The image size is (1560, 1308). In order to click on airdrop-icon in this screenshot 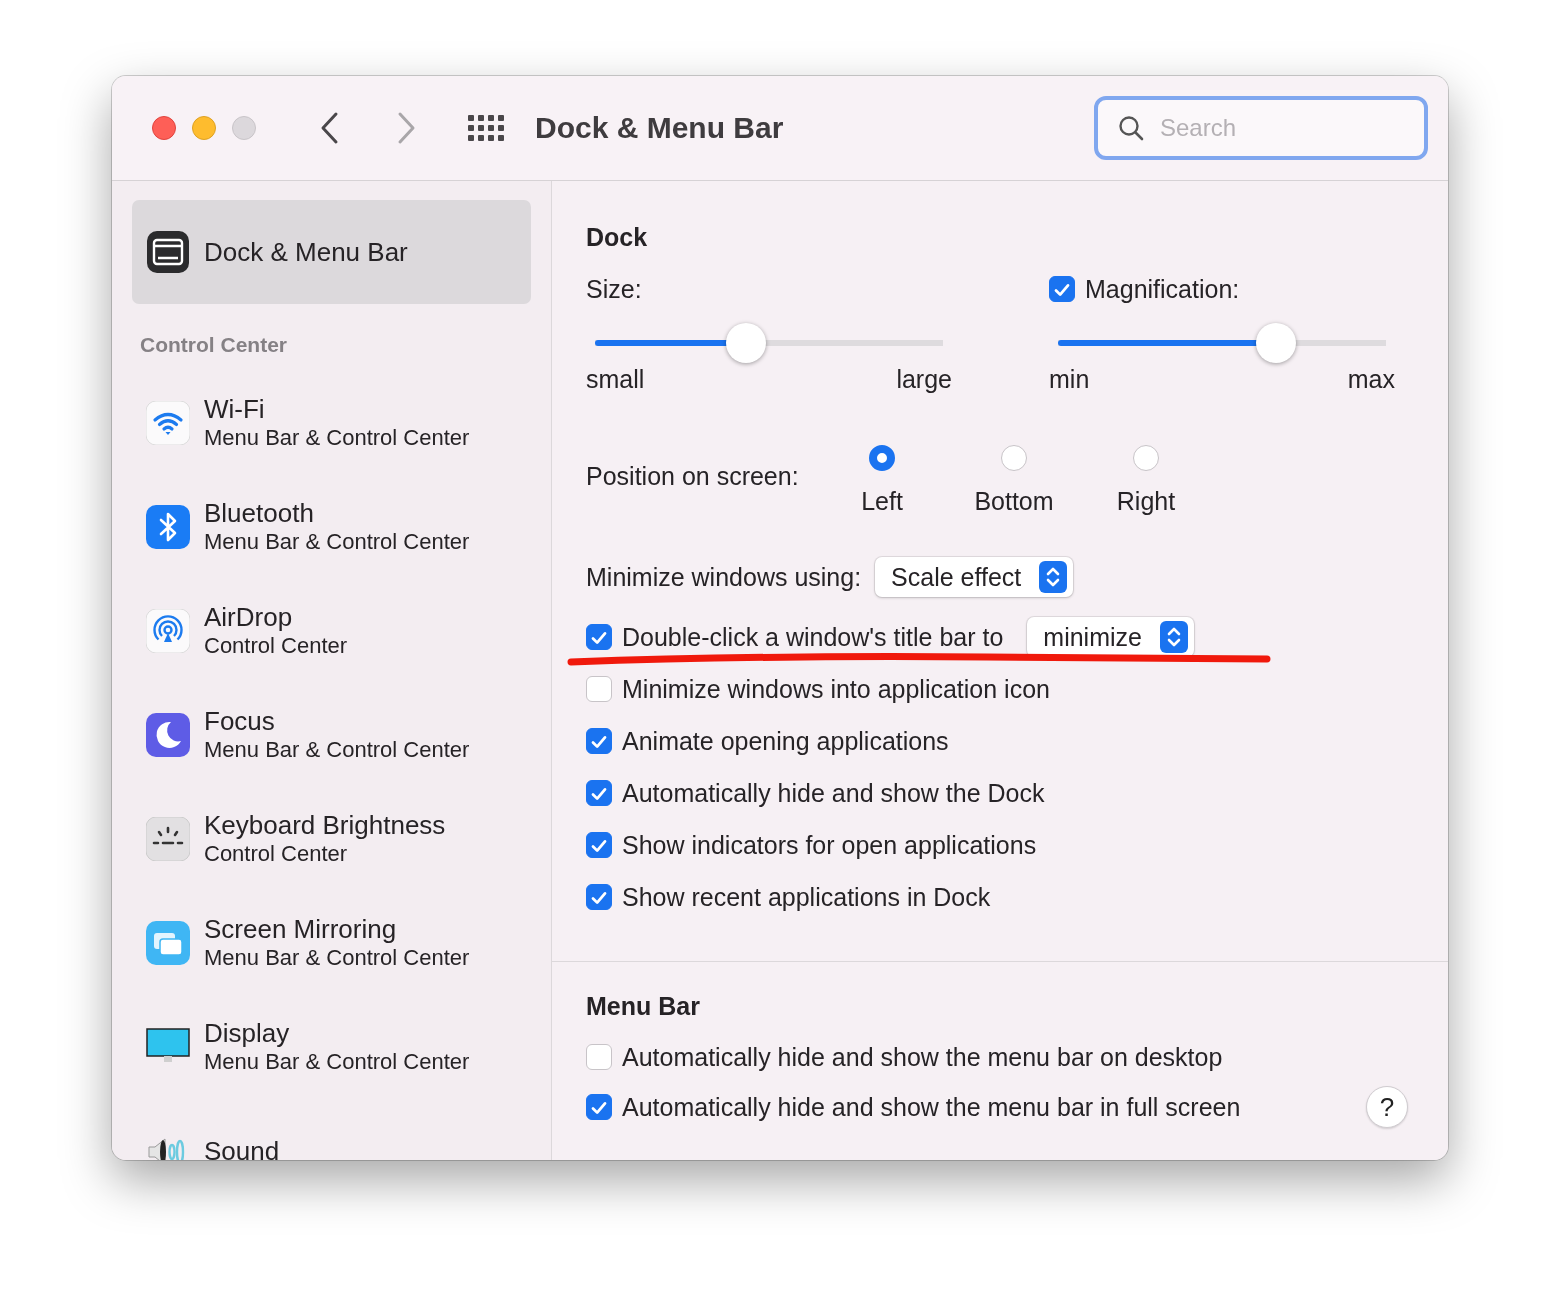, I will do `click(168, 631)`.